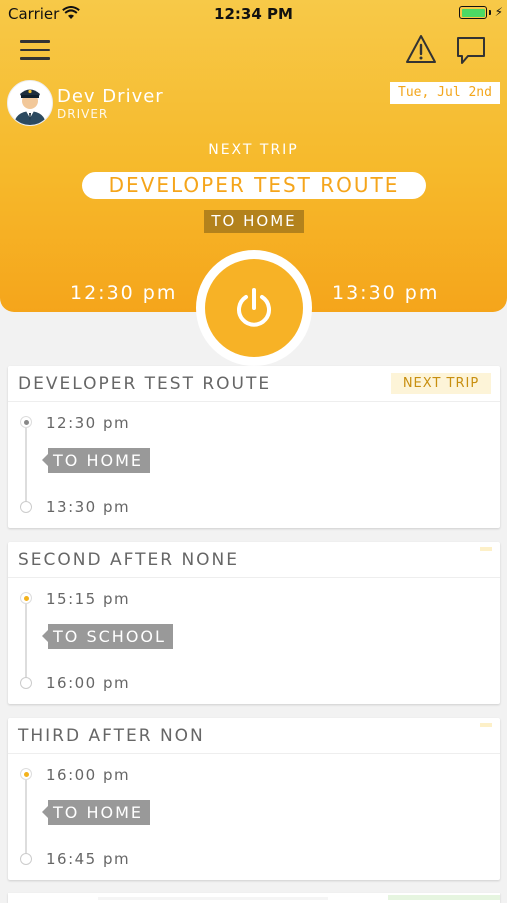 This screenshot has height=903, width=507. Describe the element at coordinates (35, 51) in the screenshot. I see `hamburger-menu-icon` at that location.